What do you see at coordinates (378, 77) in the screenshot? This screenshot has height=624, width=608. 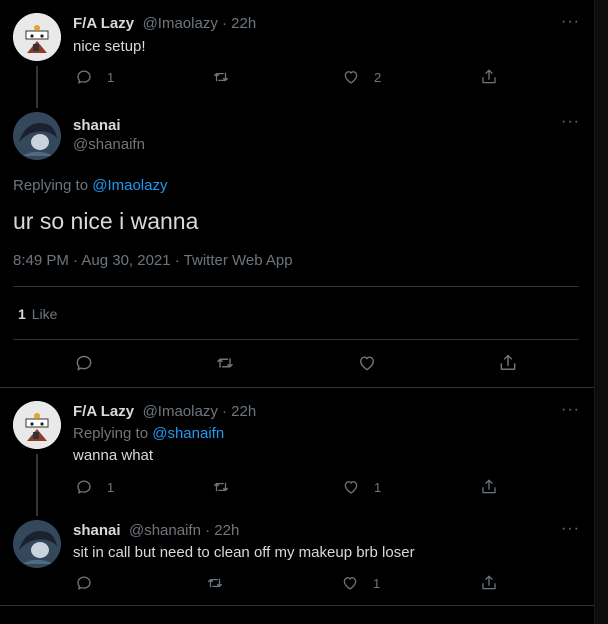 I see `like-count: 2` at bounding box center [378, 77].